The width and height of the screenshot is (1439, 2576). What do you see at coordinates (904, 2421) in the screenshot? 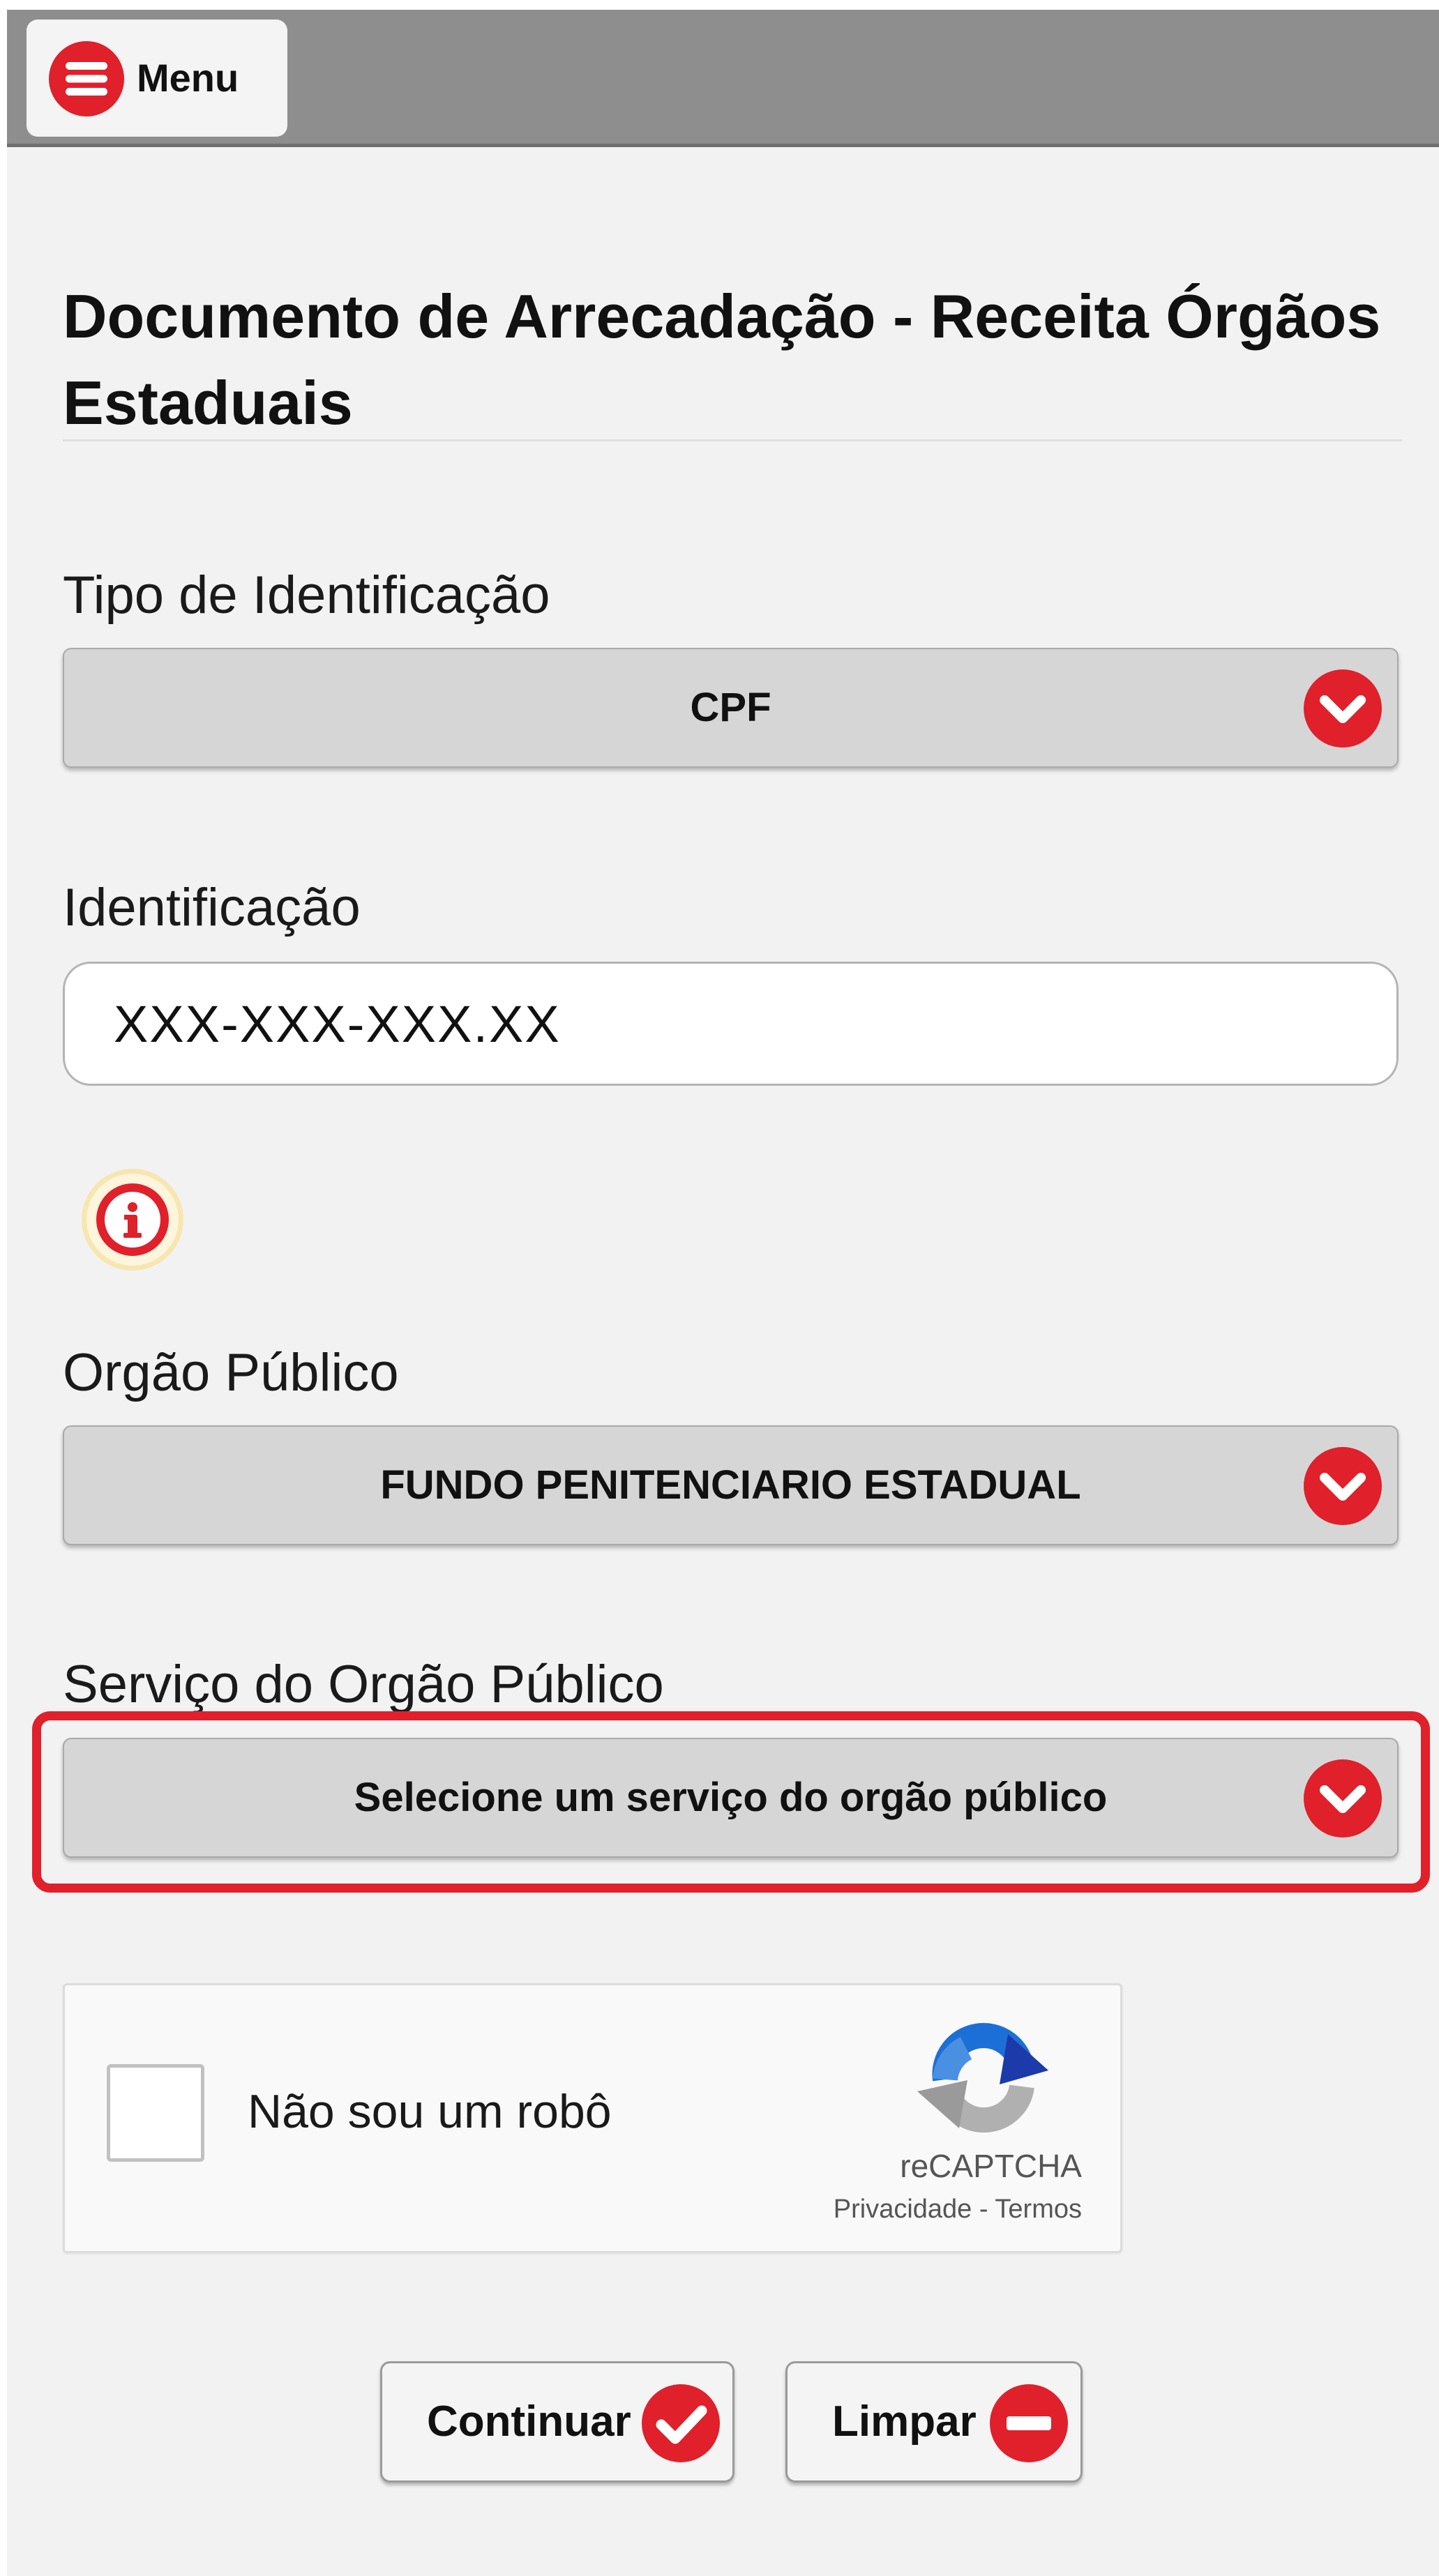
I see `clear-label: Limpar` at bounding box center [904, 2421].